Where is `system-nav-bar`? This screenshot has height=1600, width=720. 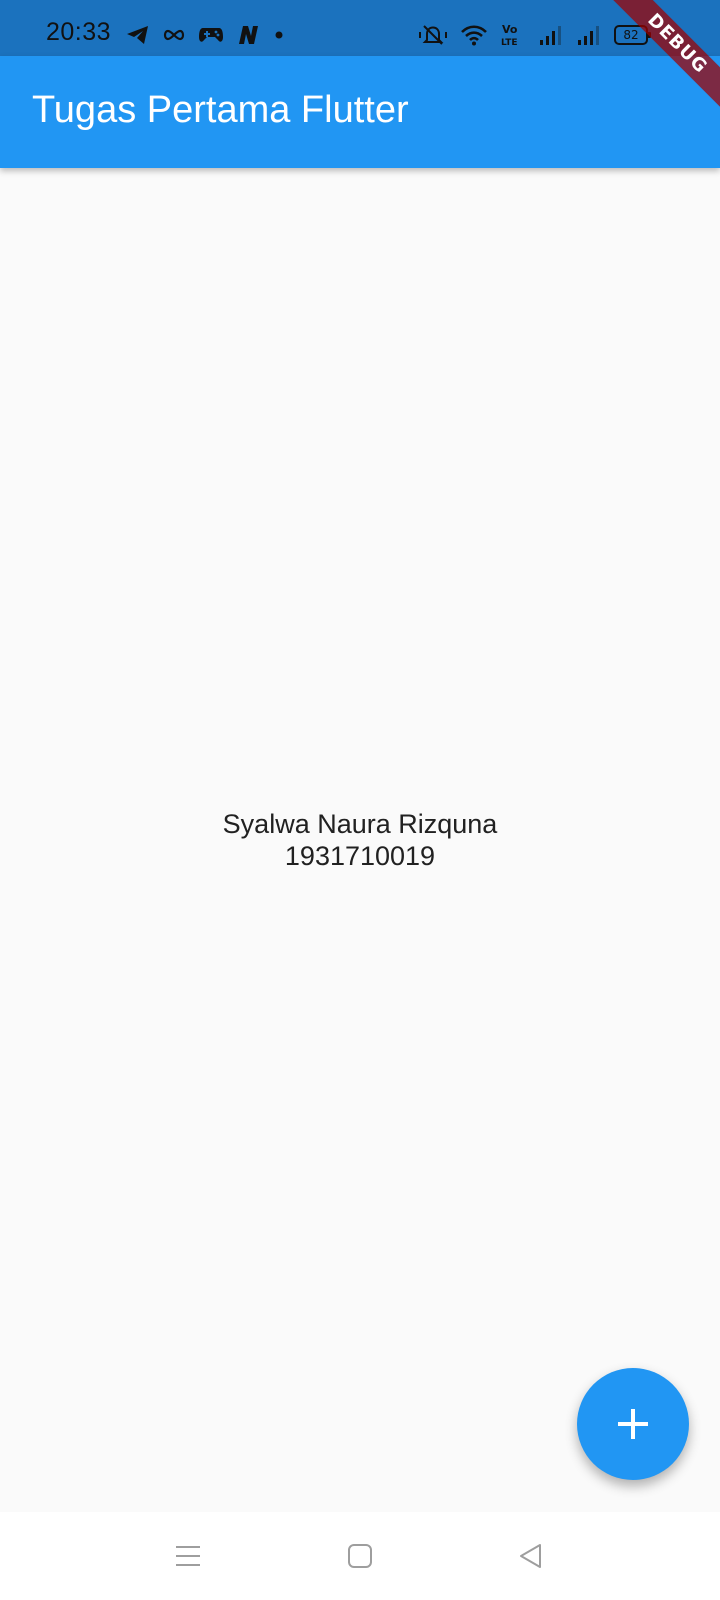 system-nav-bar is located at coordinates (360, 1556).